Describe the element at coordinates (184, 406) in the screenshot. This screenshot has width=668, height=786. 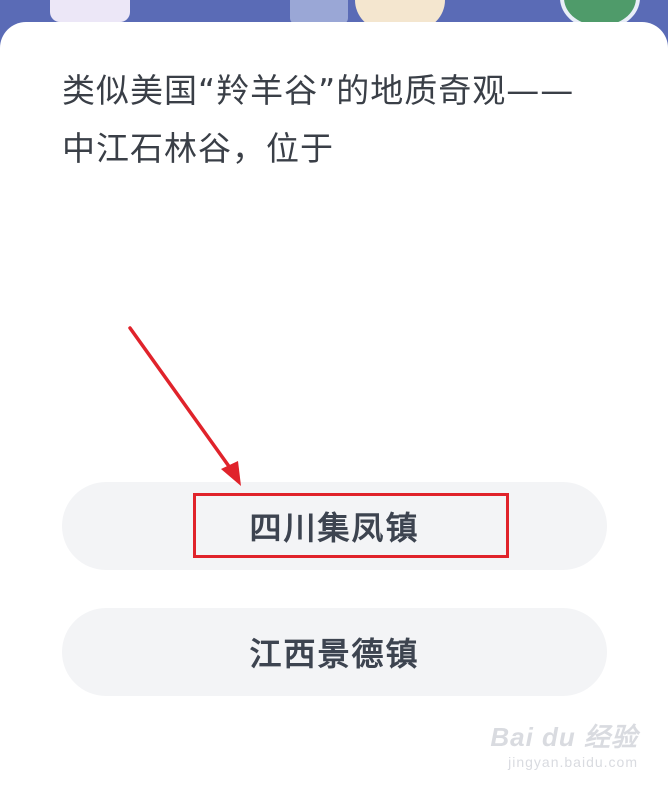
I see `annotation-arrow` at that location.